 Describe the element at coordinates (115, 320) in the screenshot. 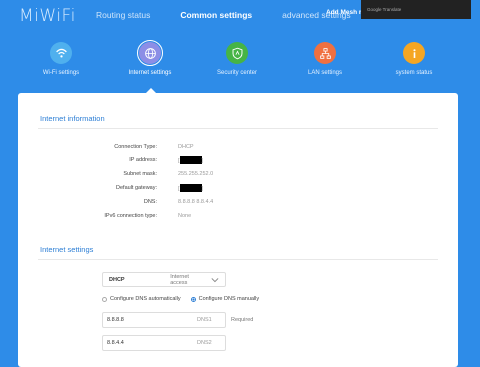

I see `dns1-value: 8.8.8.8` at that location.